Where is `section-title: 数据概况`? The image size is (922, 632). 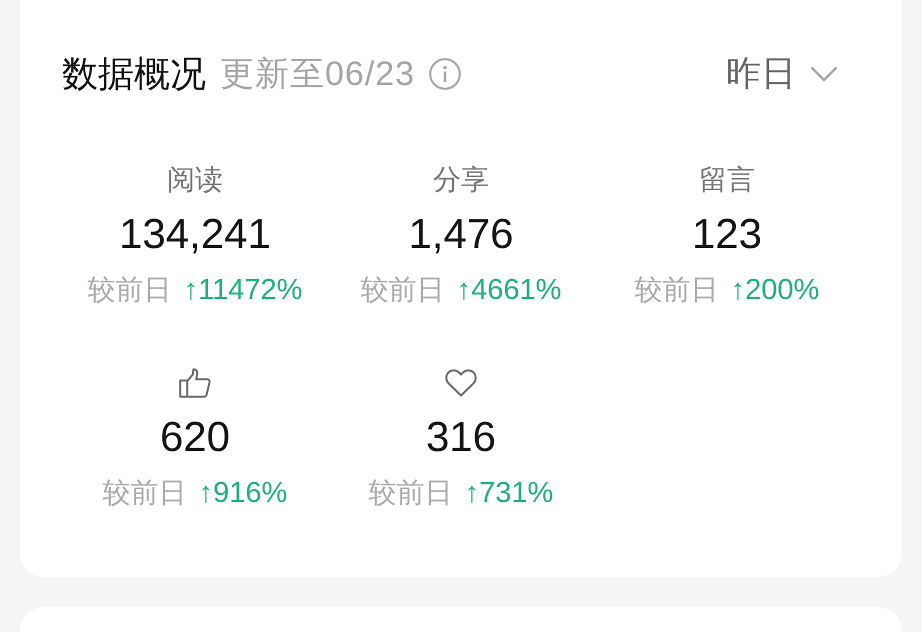 section-title: 数据概况 is located at coordinates (134, 74).